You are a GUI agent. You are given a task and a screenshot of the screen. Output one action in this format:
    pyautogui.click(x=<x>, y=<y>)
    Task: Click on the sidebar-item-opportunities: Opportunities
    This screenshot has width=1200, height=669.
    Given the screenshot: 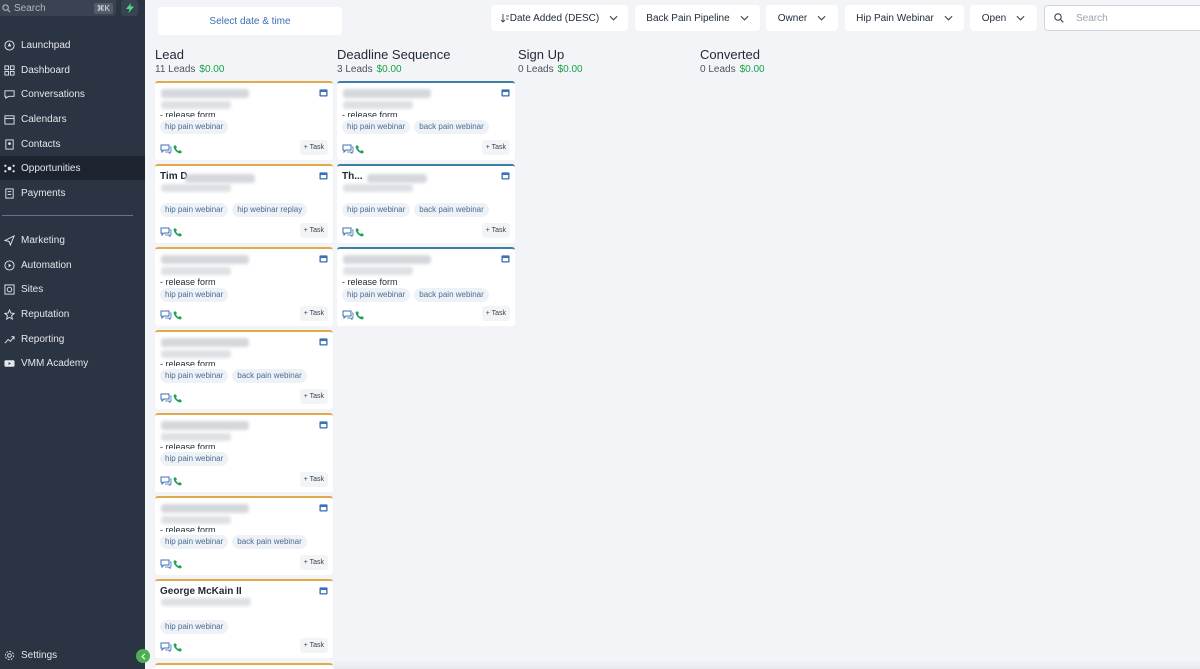 What is the action you would take?
    pyautogui.click(x=72, y=168)
    